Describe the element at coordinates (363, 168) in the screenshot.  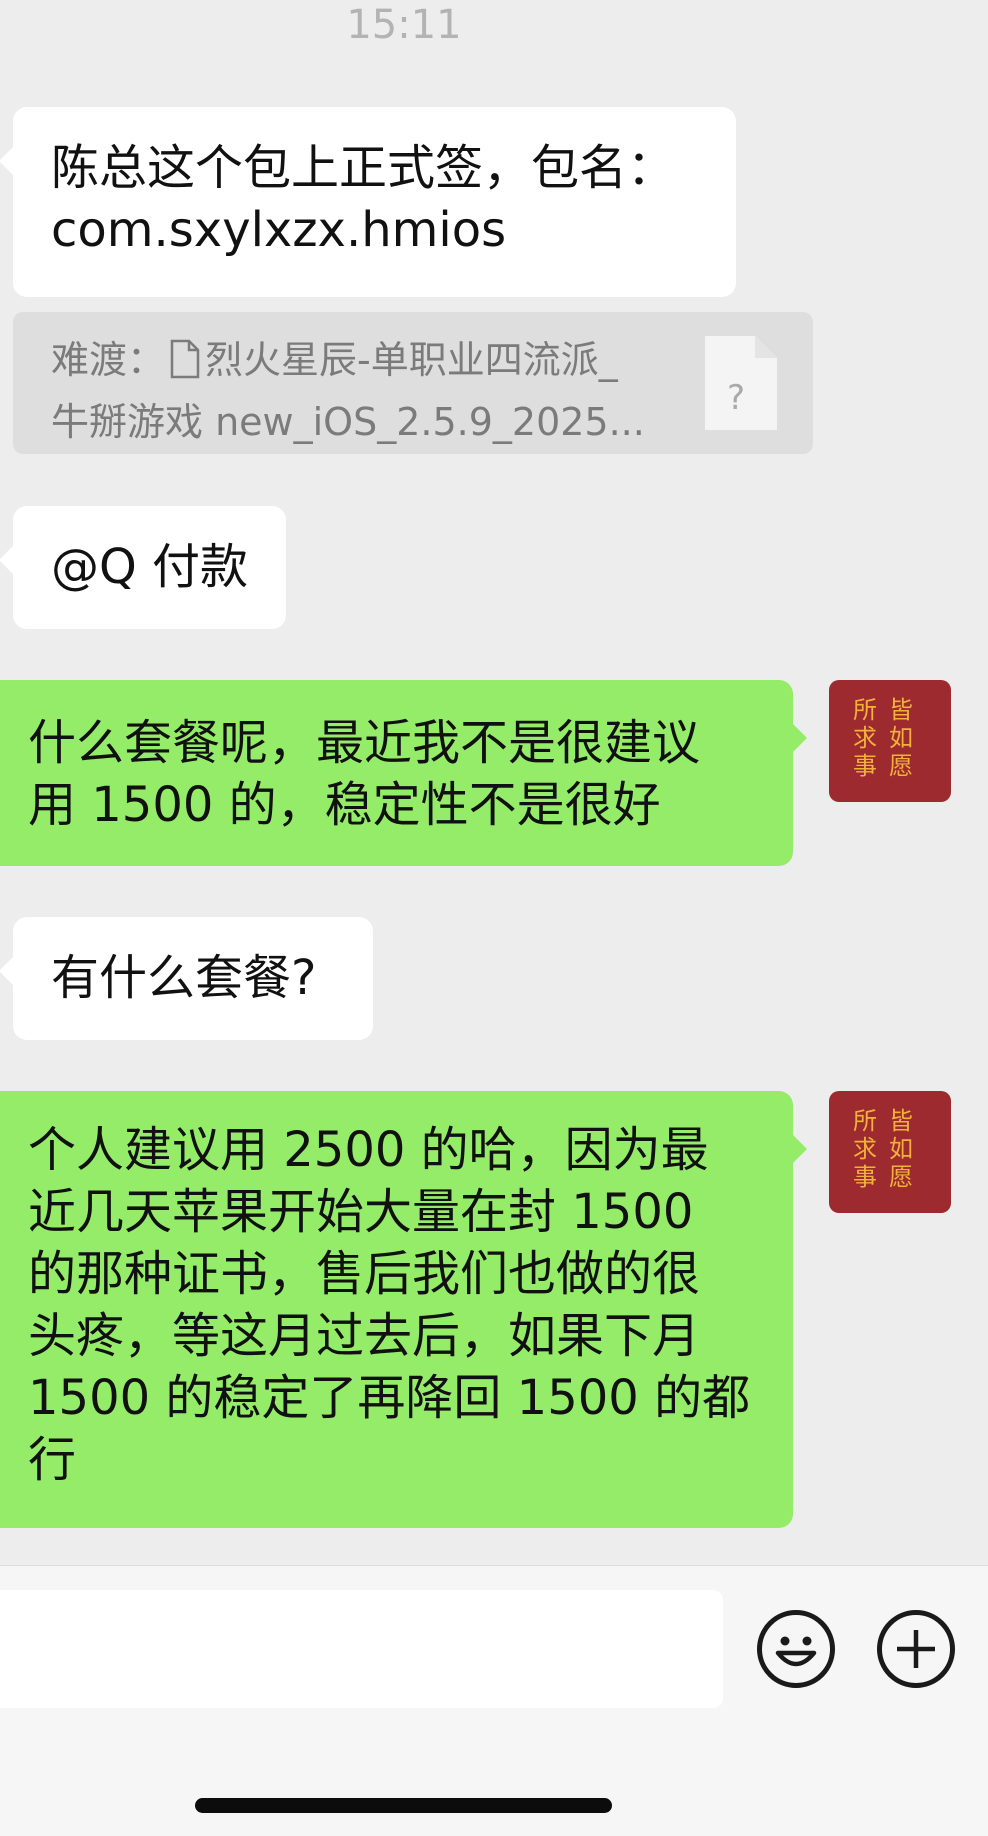
I see `message-line: 陈总这个包上正式签，包名：` at that location.